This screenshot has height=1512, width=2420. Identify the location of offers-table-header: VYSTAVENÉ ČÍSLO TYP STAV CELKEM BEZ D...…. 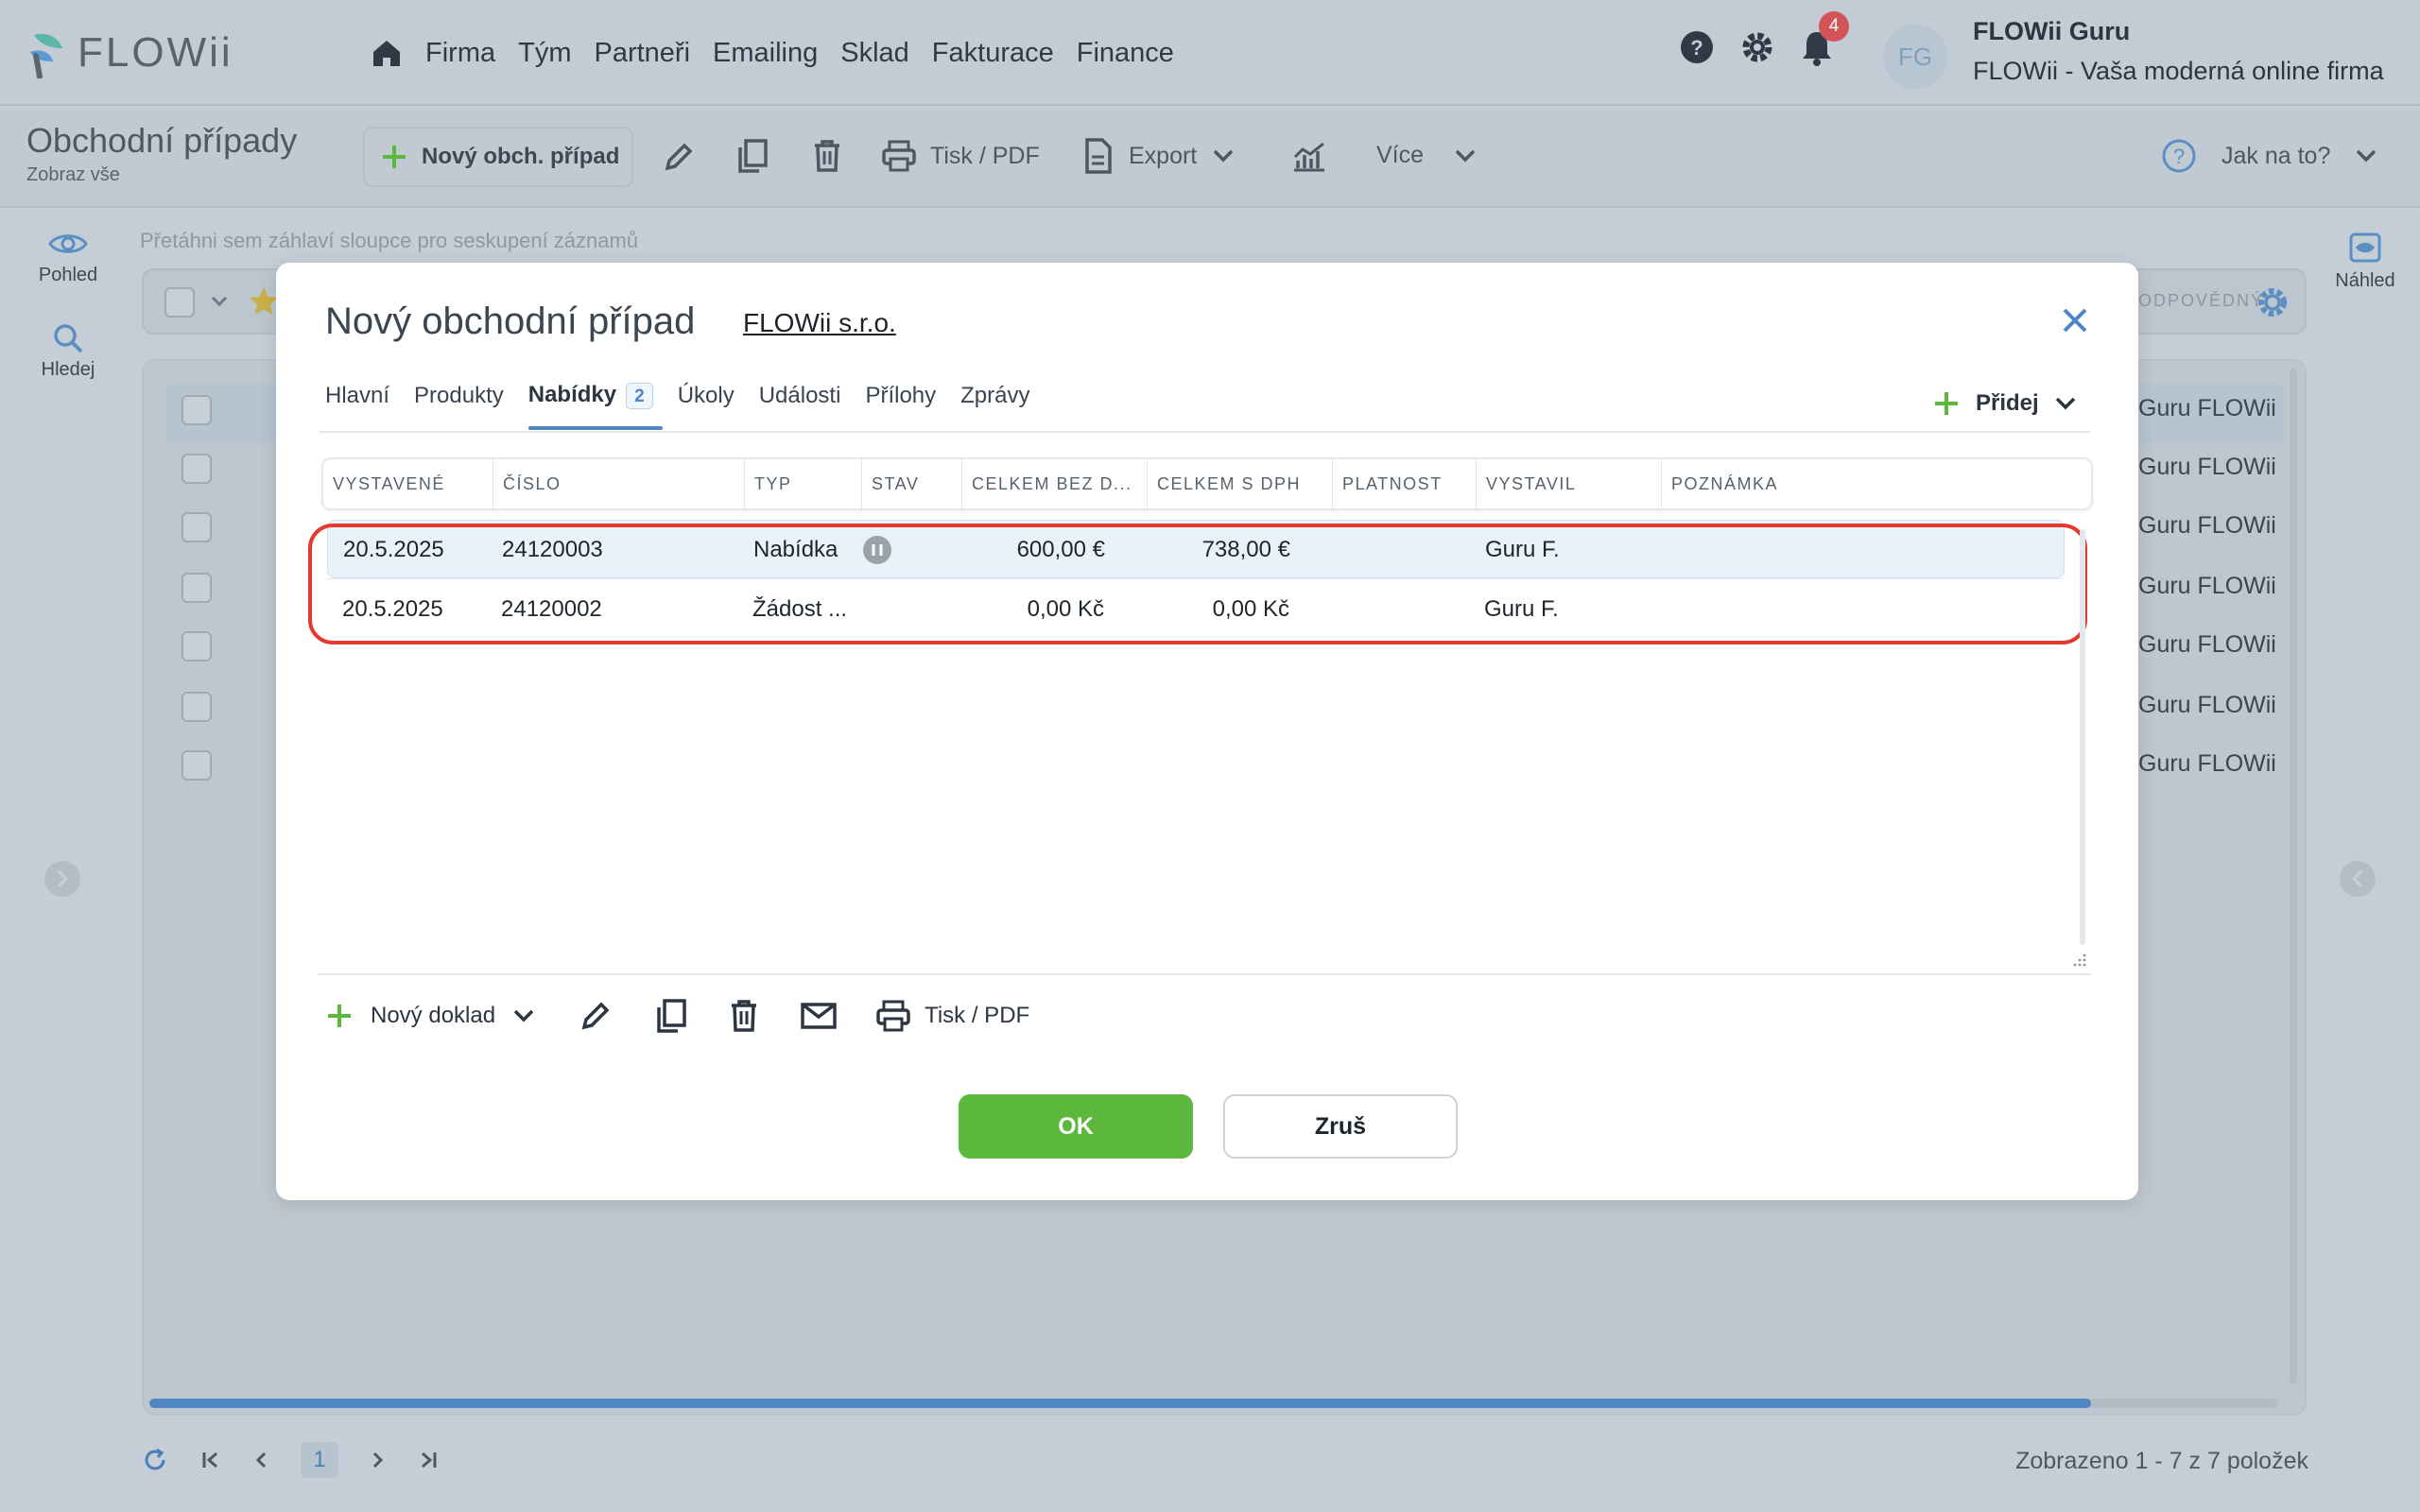
(1207, 483).